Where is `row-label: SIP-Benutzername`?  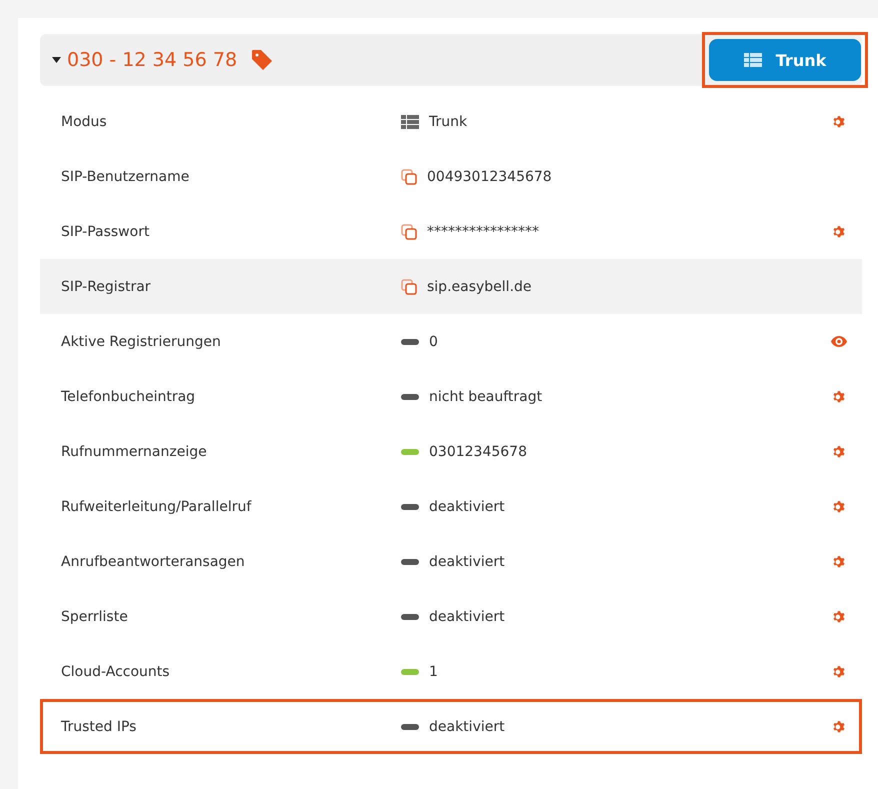 row-label: SIP-Benutzername is located at coordinates (125, 176).